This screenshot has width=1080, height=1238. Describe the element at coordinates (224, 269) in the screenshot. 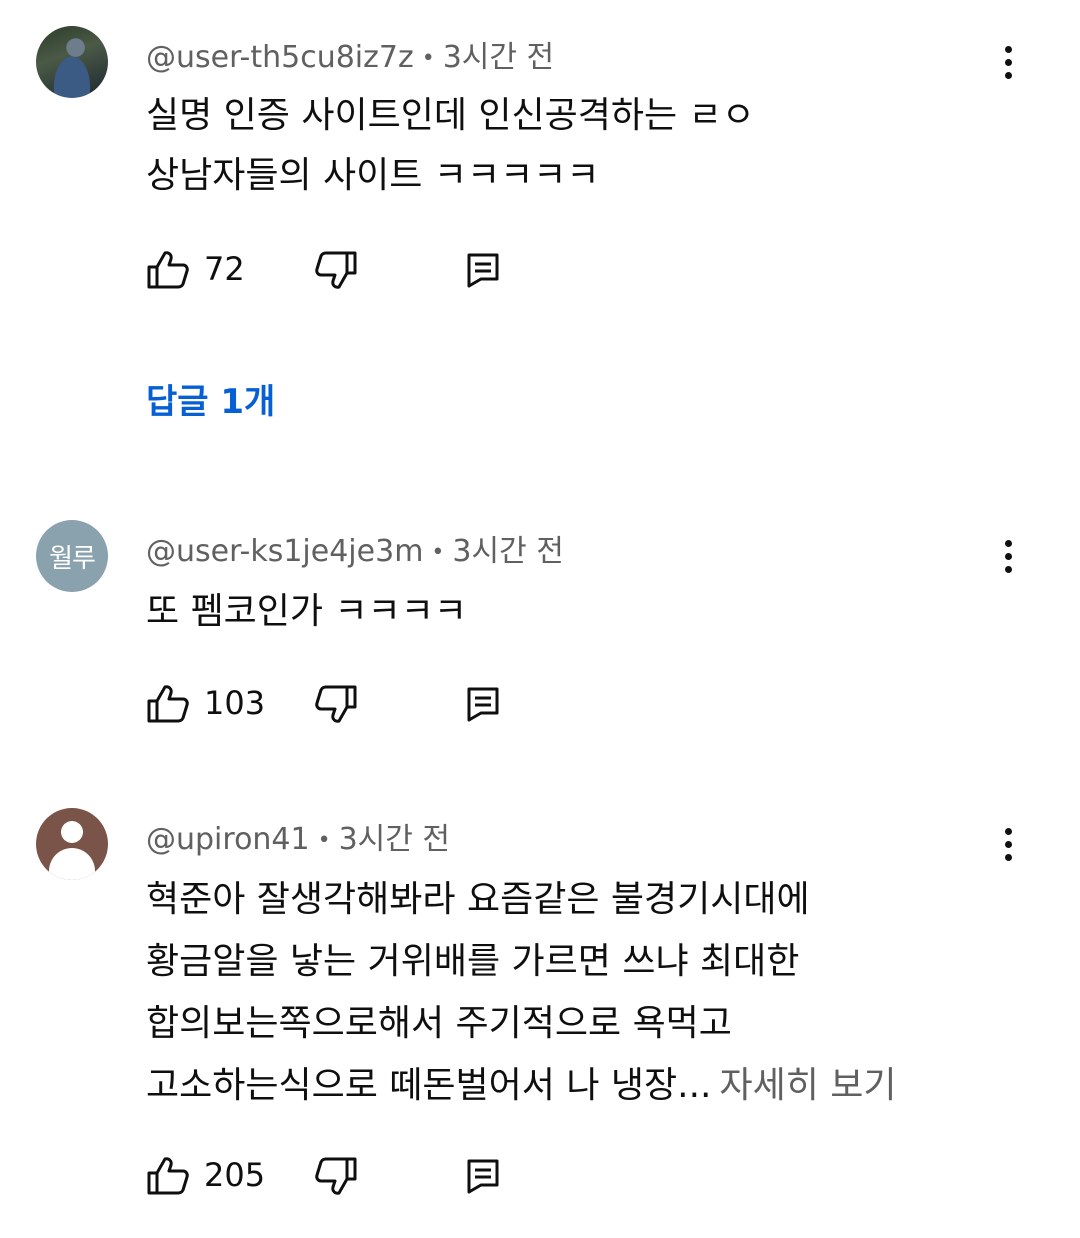

I see `like-count: 72` at that location.